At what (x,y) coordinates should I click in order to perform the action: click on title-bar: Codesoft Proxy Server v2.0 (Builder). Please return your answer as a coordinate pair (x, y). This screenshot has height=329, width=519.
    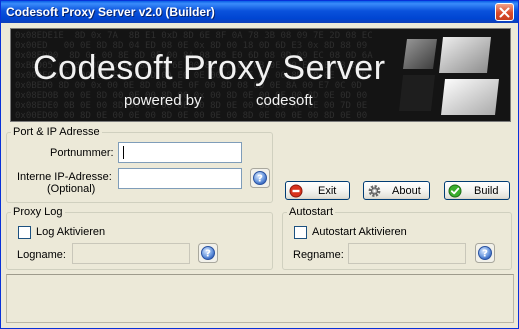
    Looking at the image, I should click on (259, 12).